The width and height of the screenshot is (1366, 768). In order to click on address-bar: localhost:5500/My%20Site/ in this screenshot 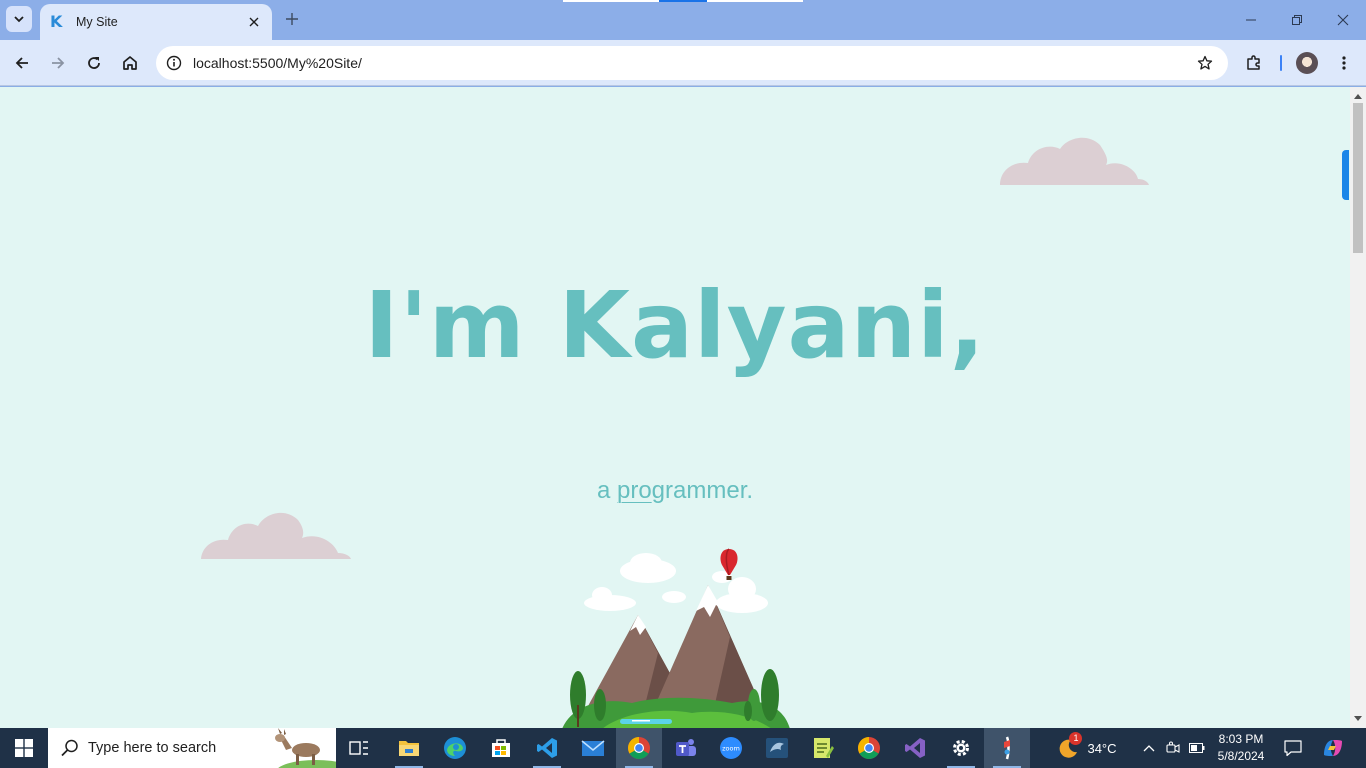, I will do `click(692, 63)`.